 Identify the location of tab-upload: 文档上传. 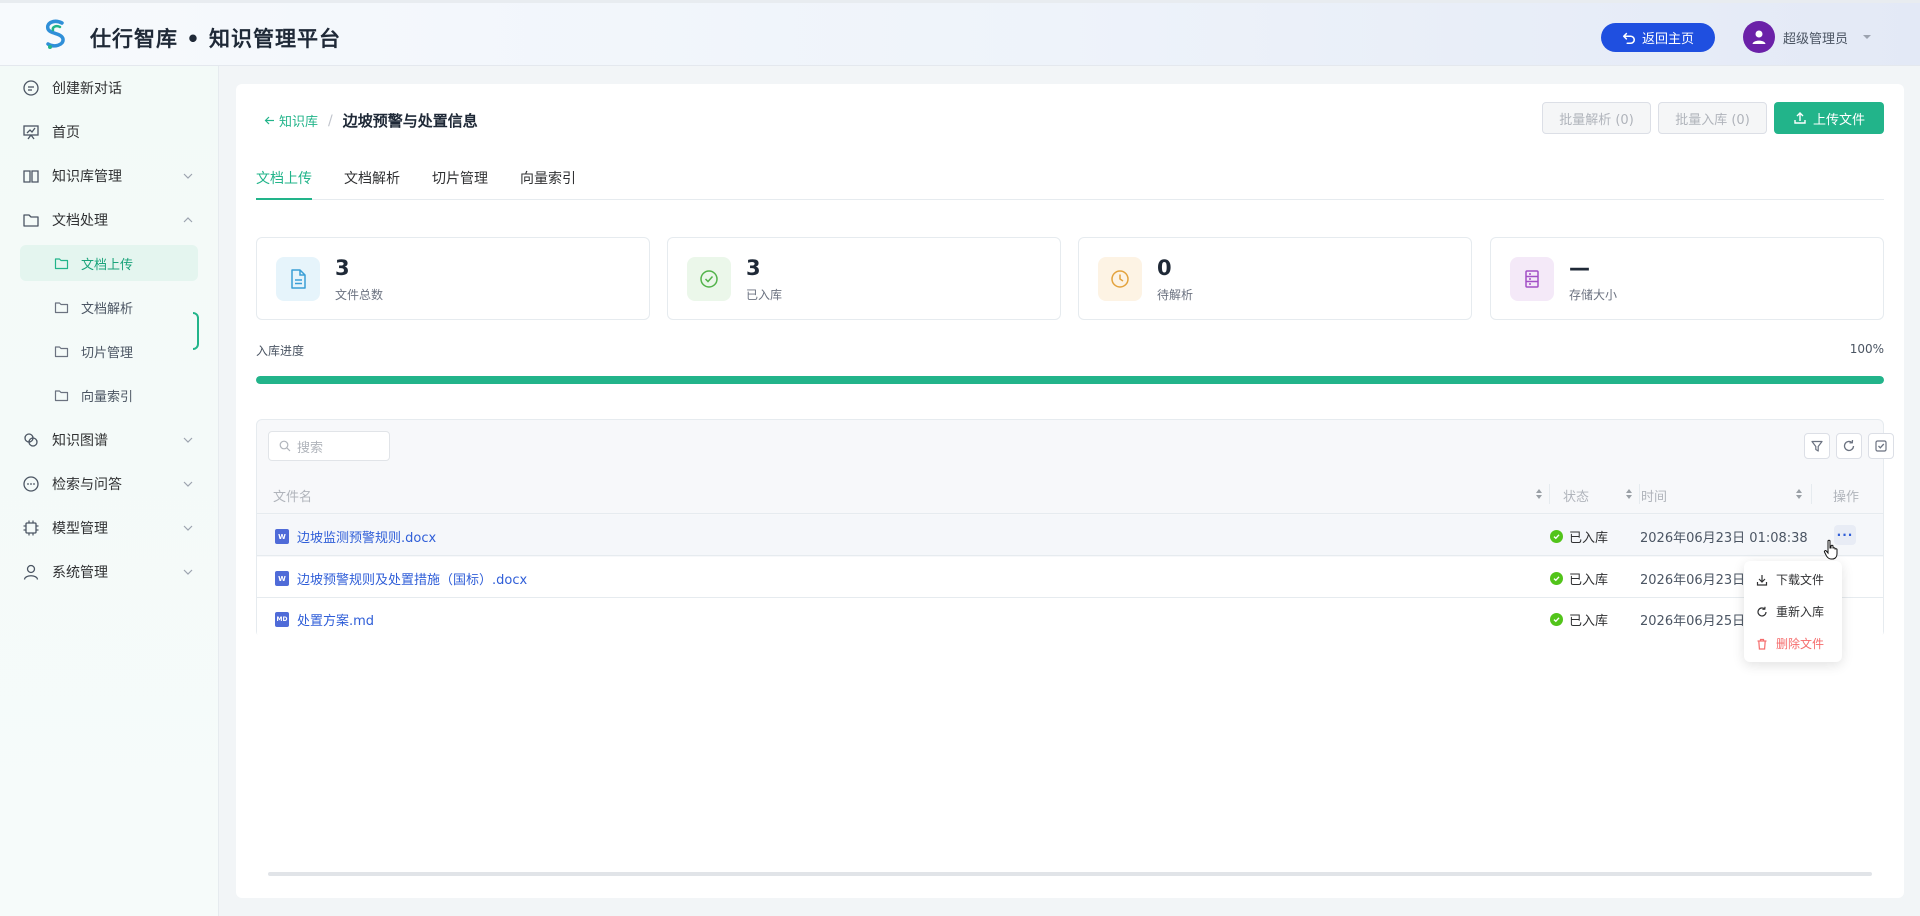
(284, 184).